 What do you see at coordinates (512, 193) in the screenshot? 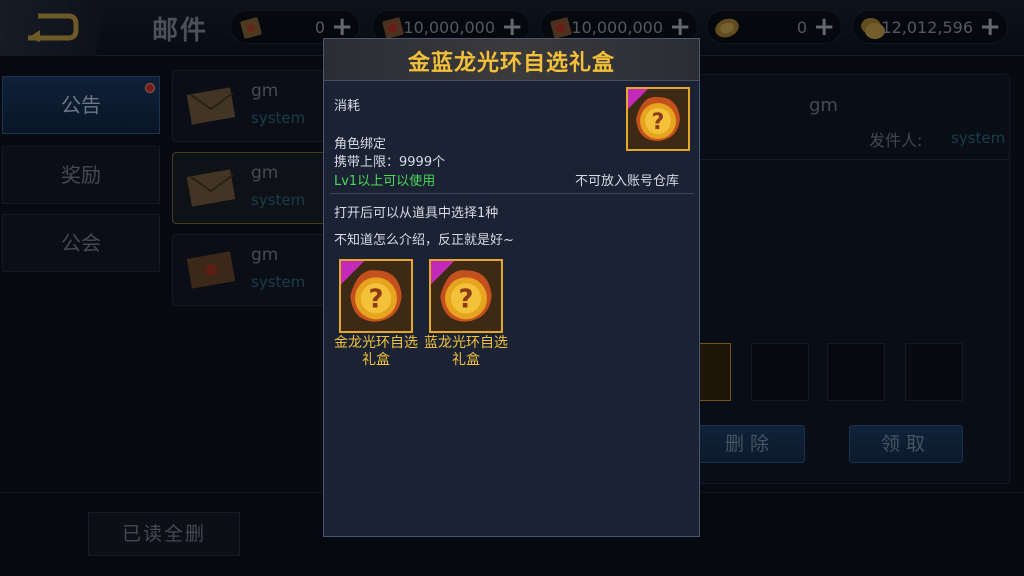
I see `divider` at bounding box center [512, 193].